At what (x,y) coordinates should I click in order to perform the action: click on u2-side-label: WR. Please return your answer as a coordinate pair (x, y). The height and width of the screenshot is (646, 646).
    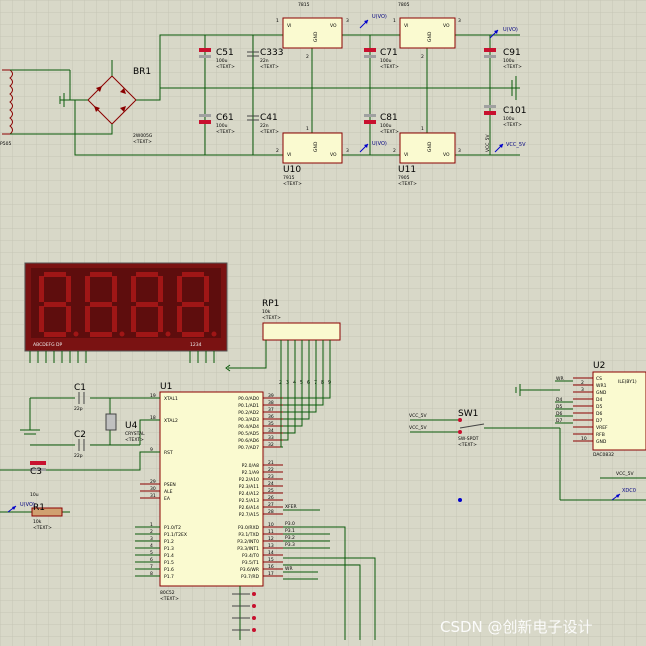
    Looking at the image, I should click on (560, 379).